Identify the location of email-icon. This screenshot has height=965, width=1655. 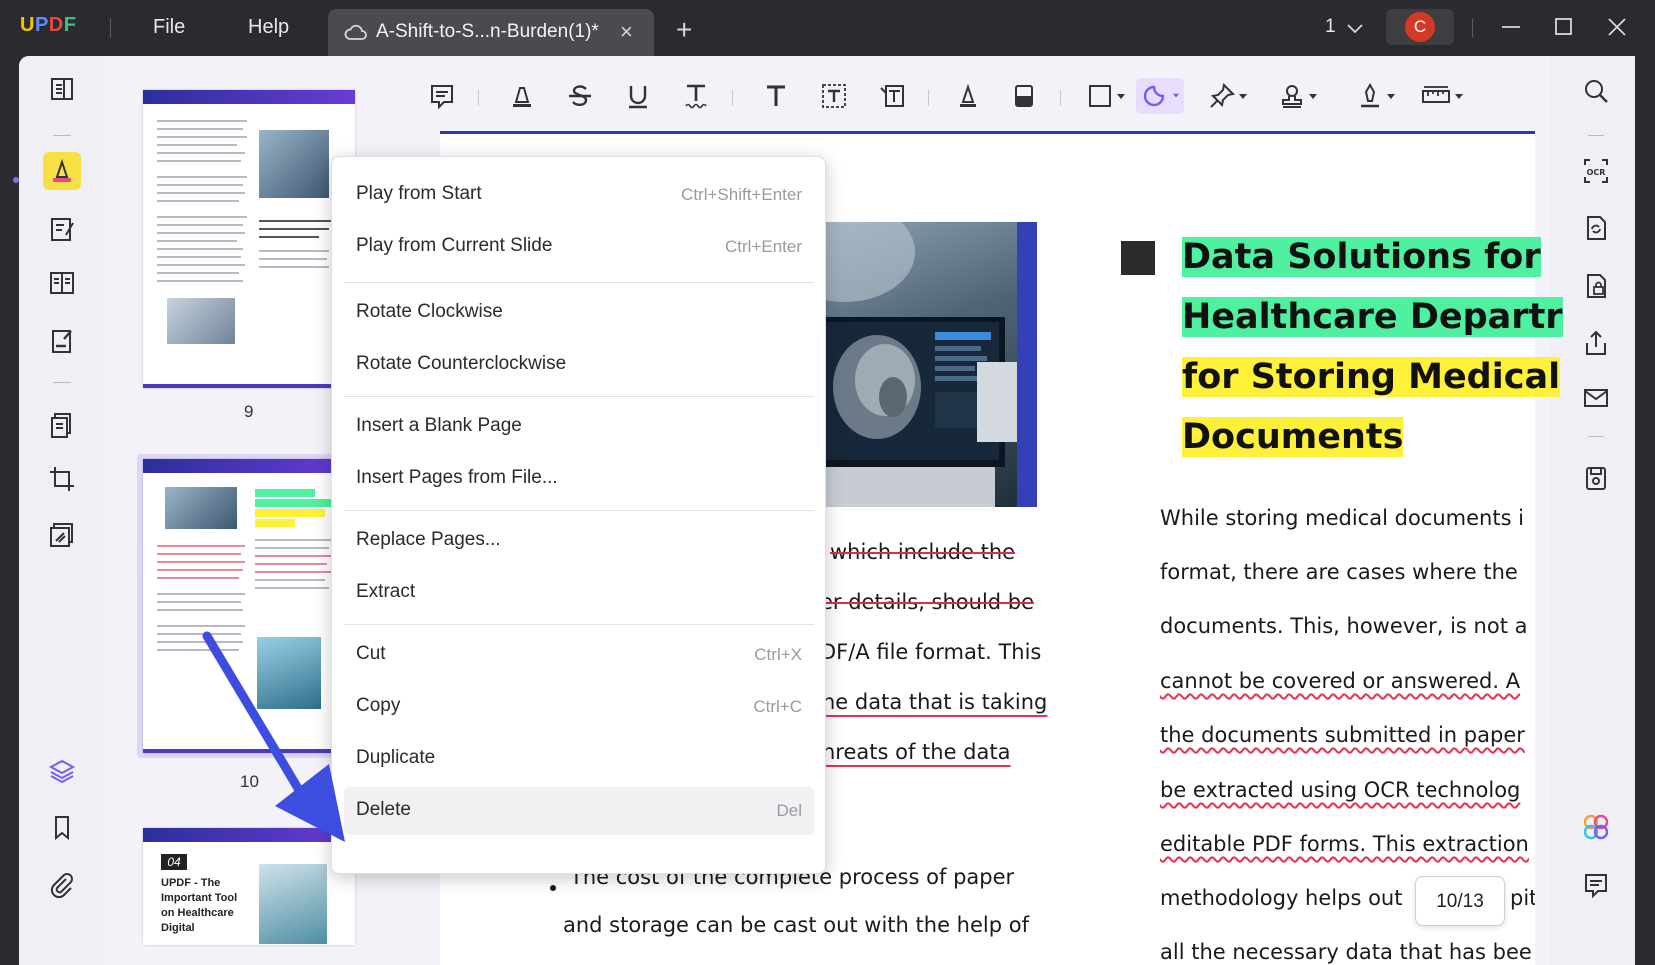
(1596, 398).